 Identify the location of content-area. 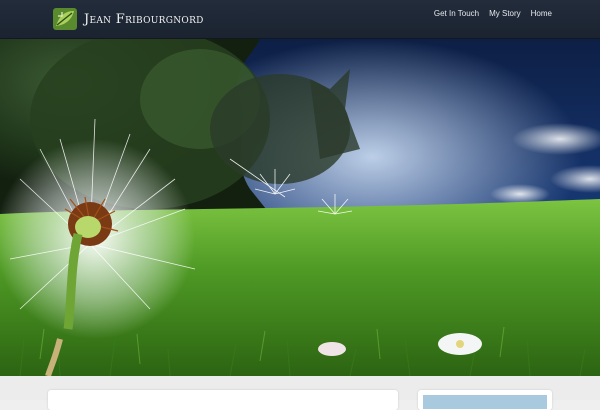
(300, 393).